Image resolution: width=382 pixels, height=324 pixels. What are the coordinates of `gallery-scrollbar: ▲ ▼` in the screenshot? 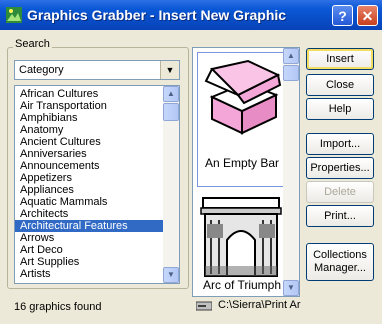 It's located at (291, 172).